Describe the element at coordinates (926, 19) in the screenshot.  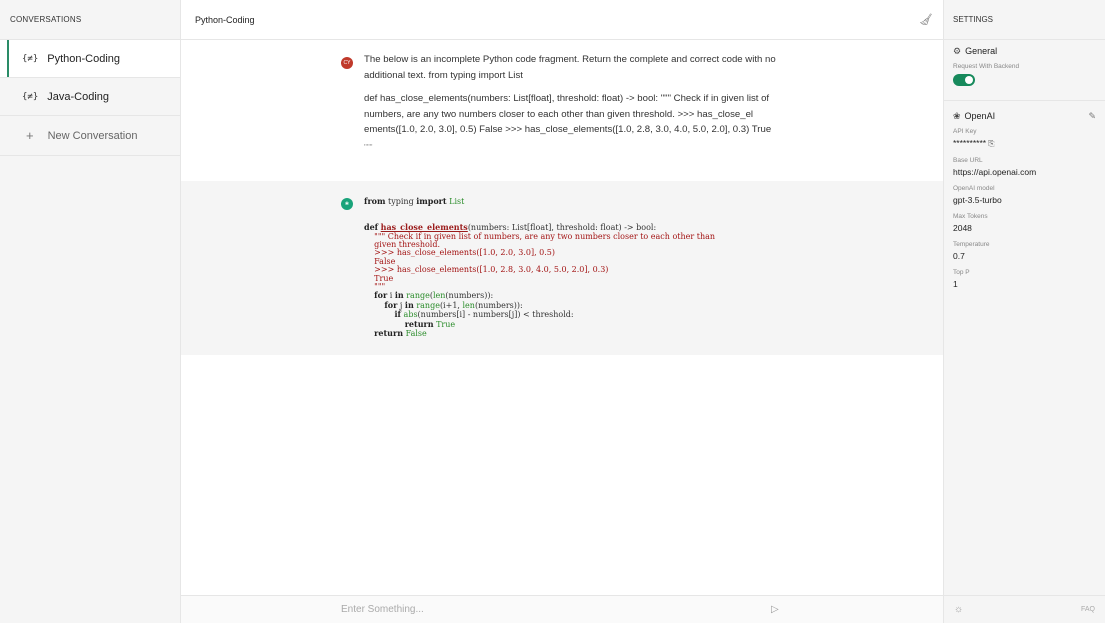
I see `clear-chat-icon: 🧹︎` at that location.